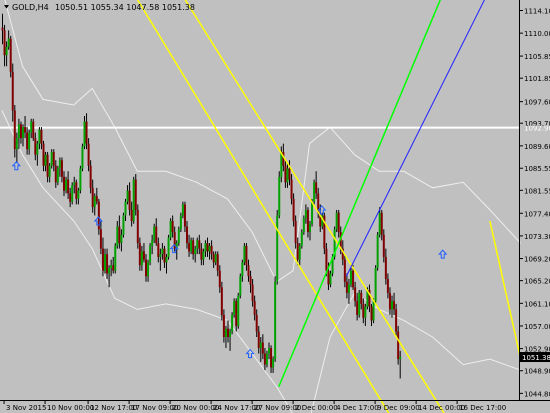 The image size is (550, 413). What do you see at coordinates (70, 408) in the screenshot?
I see `time-tick-label: 10 Nov 00:00` at bounding box center [70, 408].